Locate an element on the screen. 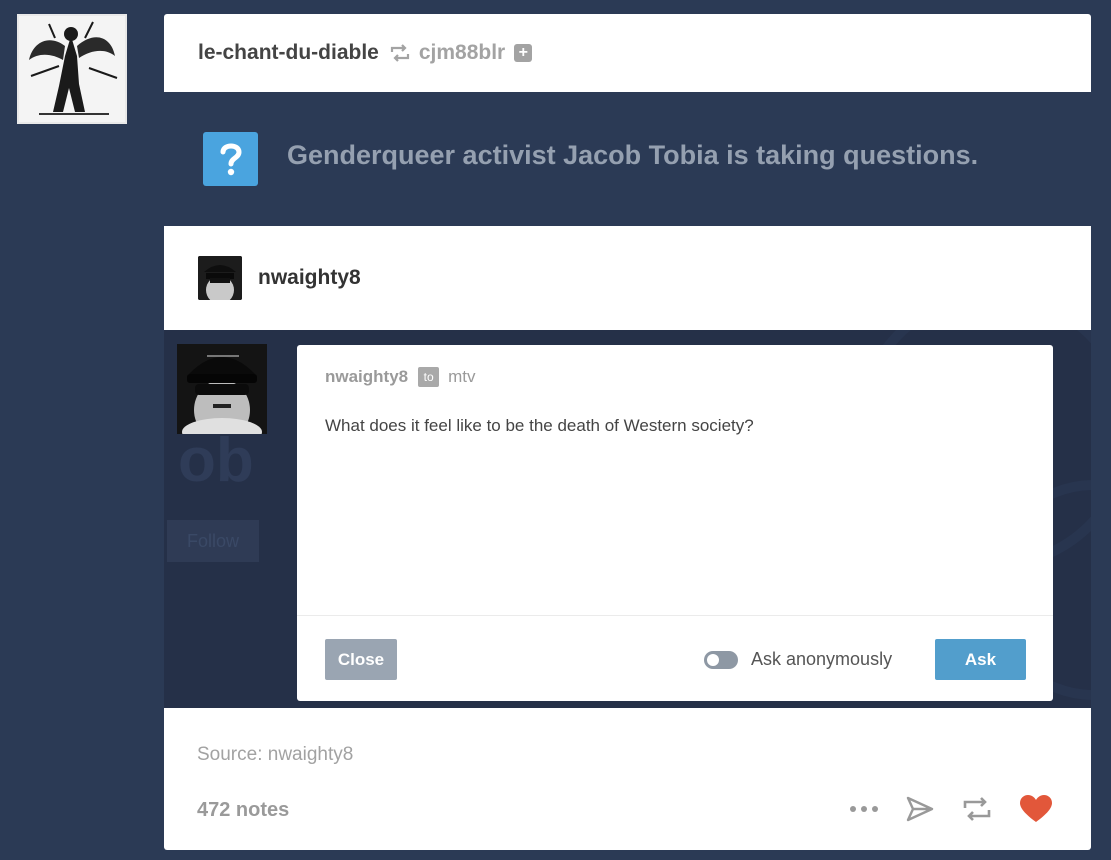 The image size is (1111, 860). close-button: Close is located at coordinates (361, 659).